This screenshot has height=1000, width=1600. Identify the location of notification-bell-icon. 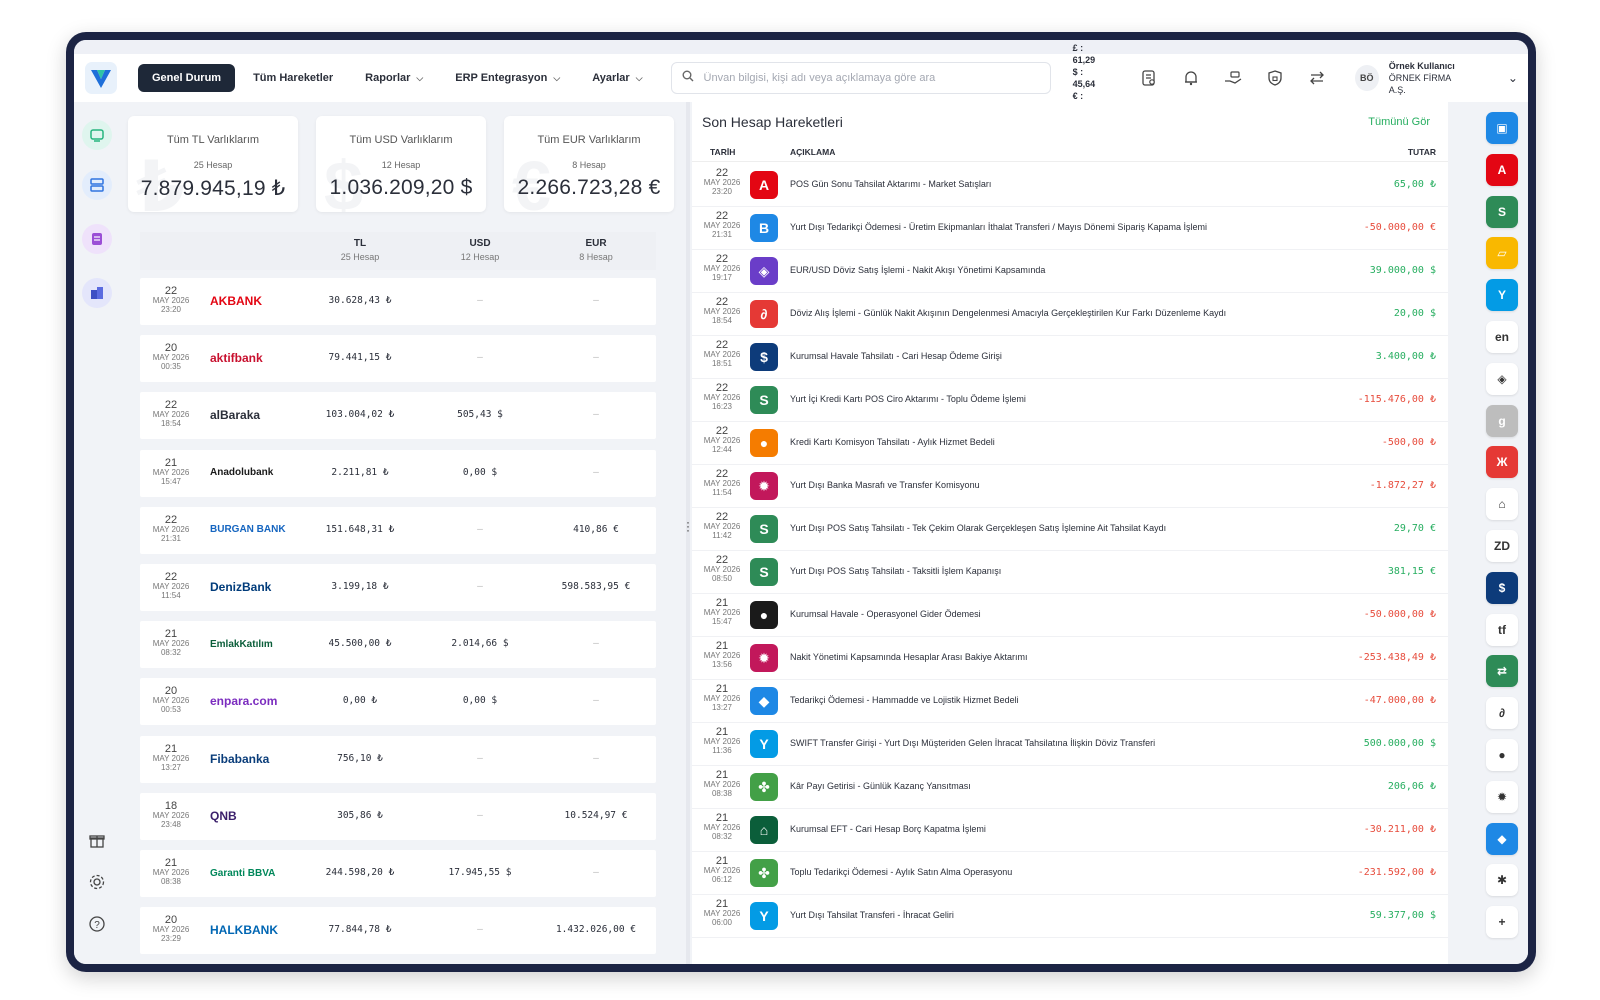
(1191, 78).